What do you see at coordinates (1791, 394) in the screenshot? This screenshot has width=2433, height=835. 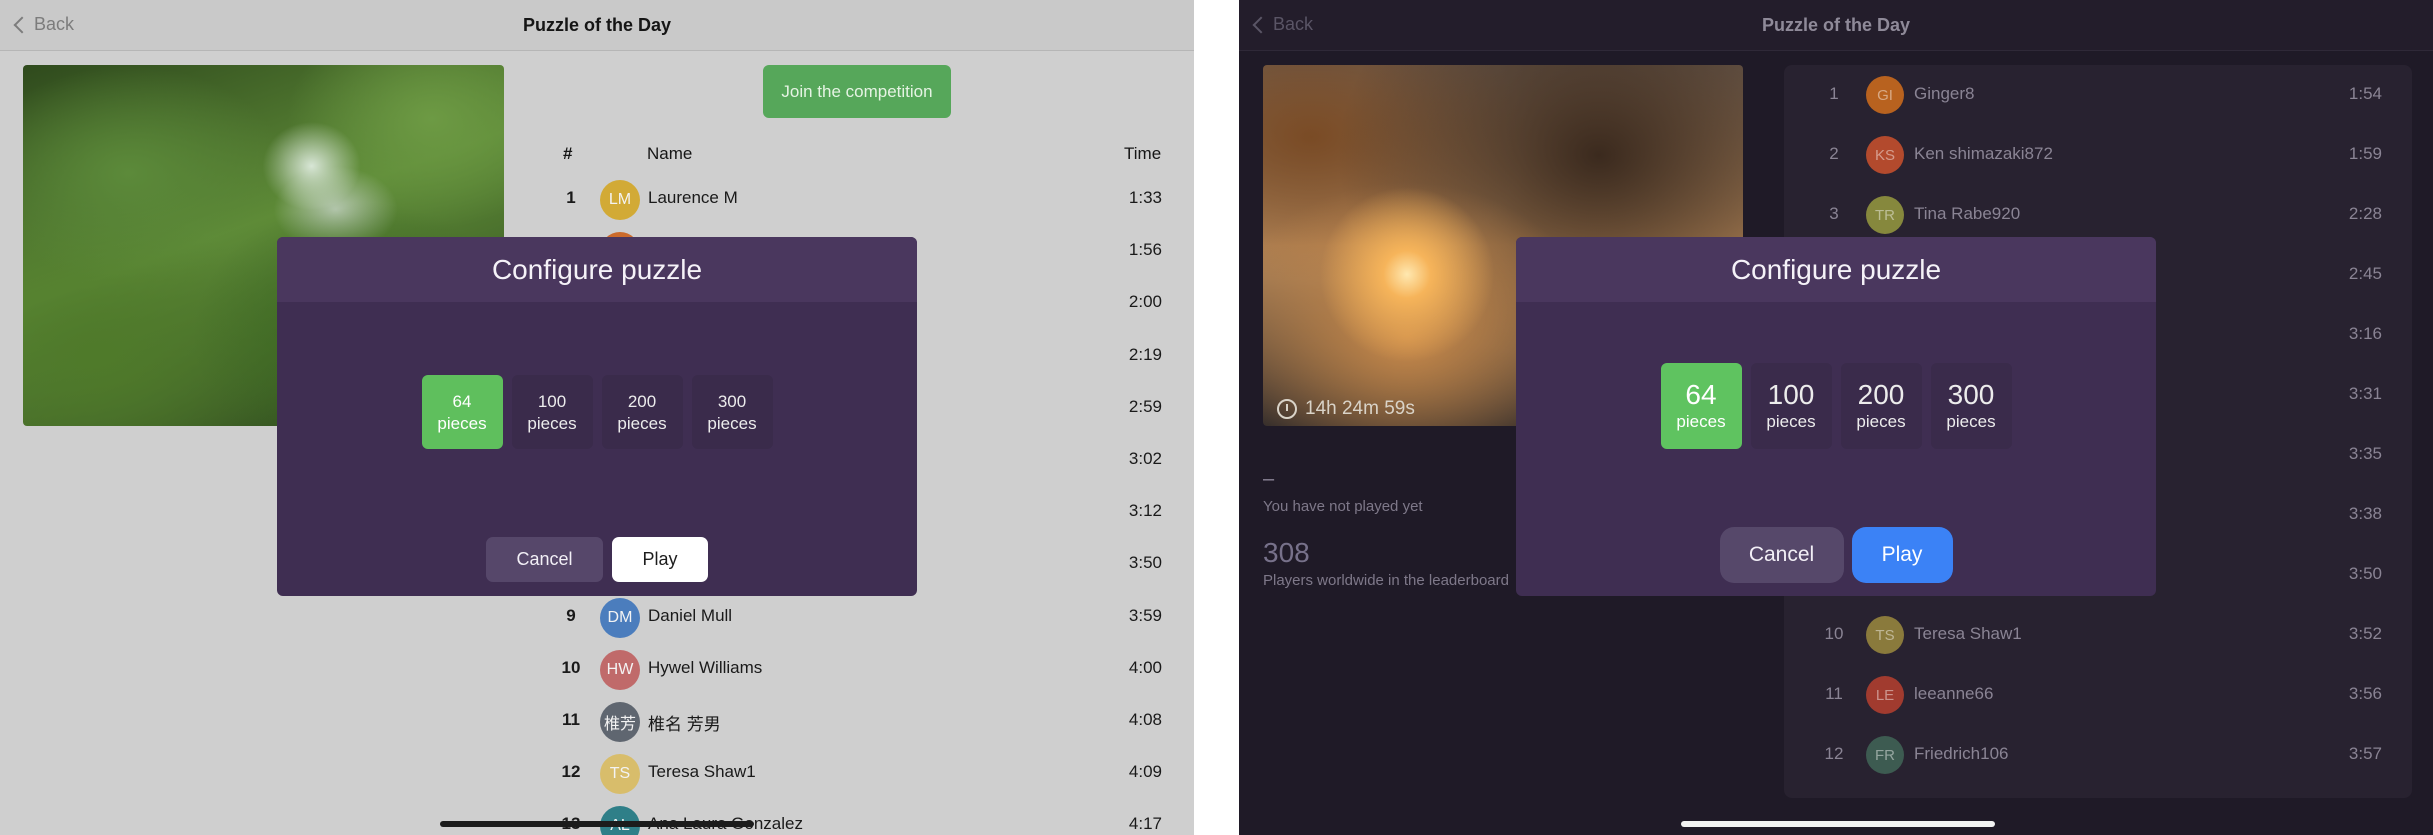 I see `option-count: 100` at bounding box center [1791, 394].